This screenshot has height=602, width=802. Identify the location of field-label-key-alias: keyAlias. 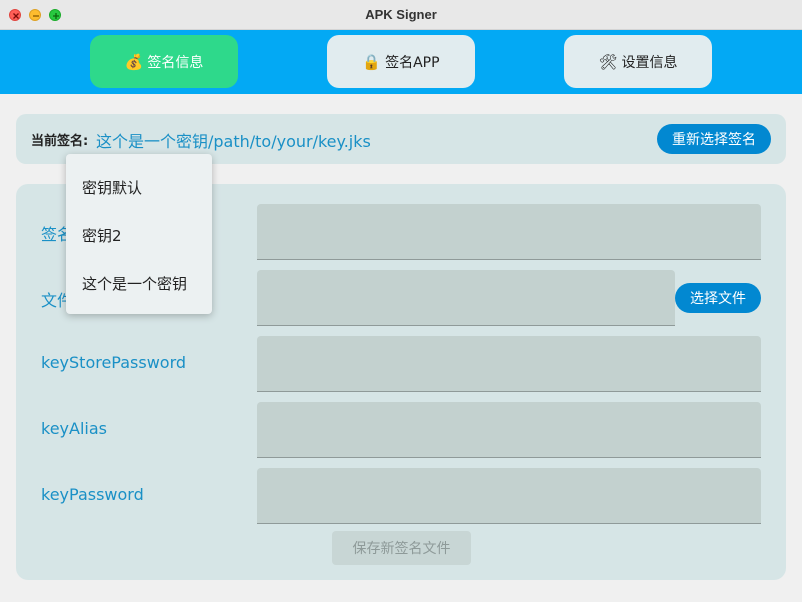
(74, 428).